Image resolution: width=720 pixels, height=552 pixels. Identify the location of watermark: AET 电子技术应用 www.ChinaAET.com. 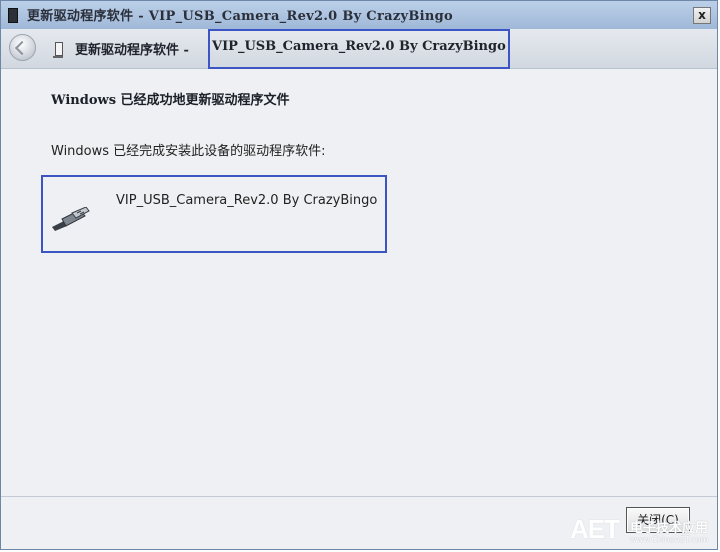
(643, 530).